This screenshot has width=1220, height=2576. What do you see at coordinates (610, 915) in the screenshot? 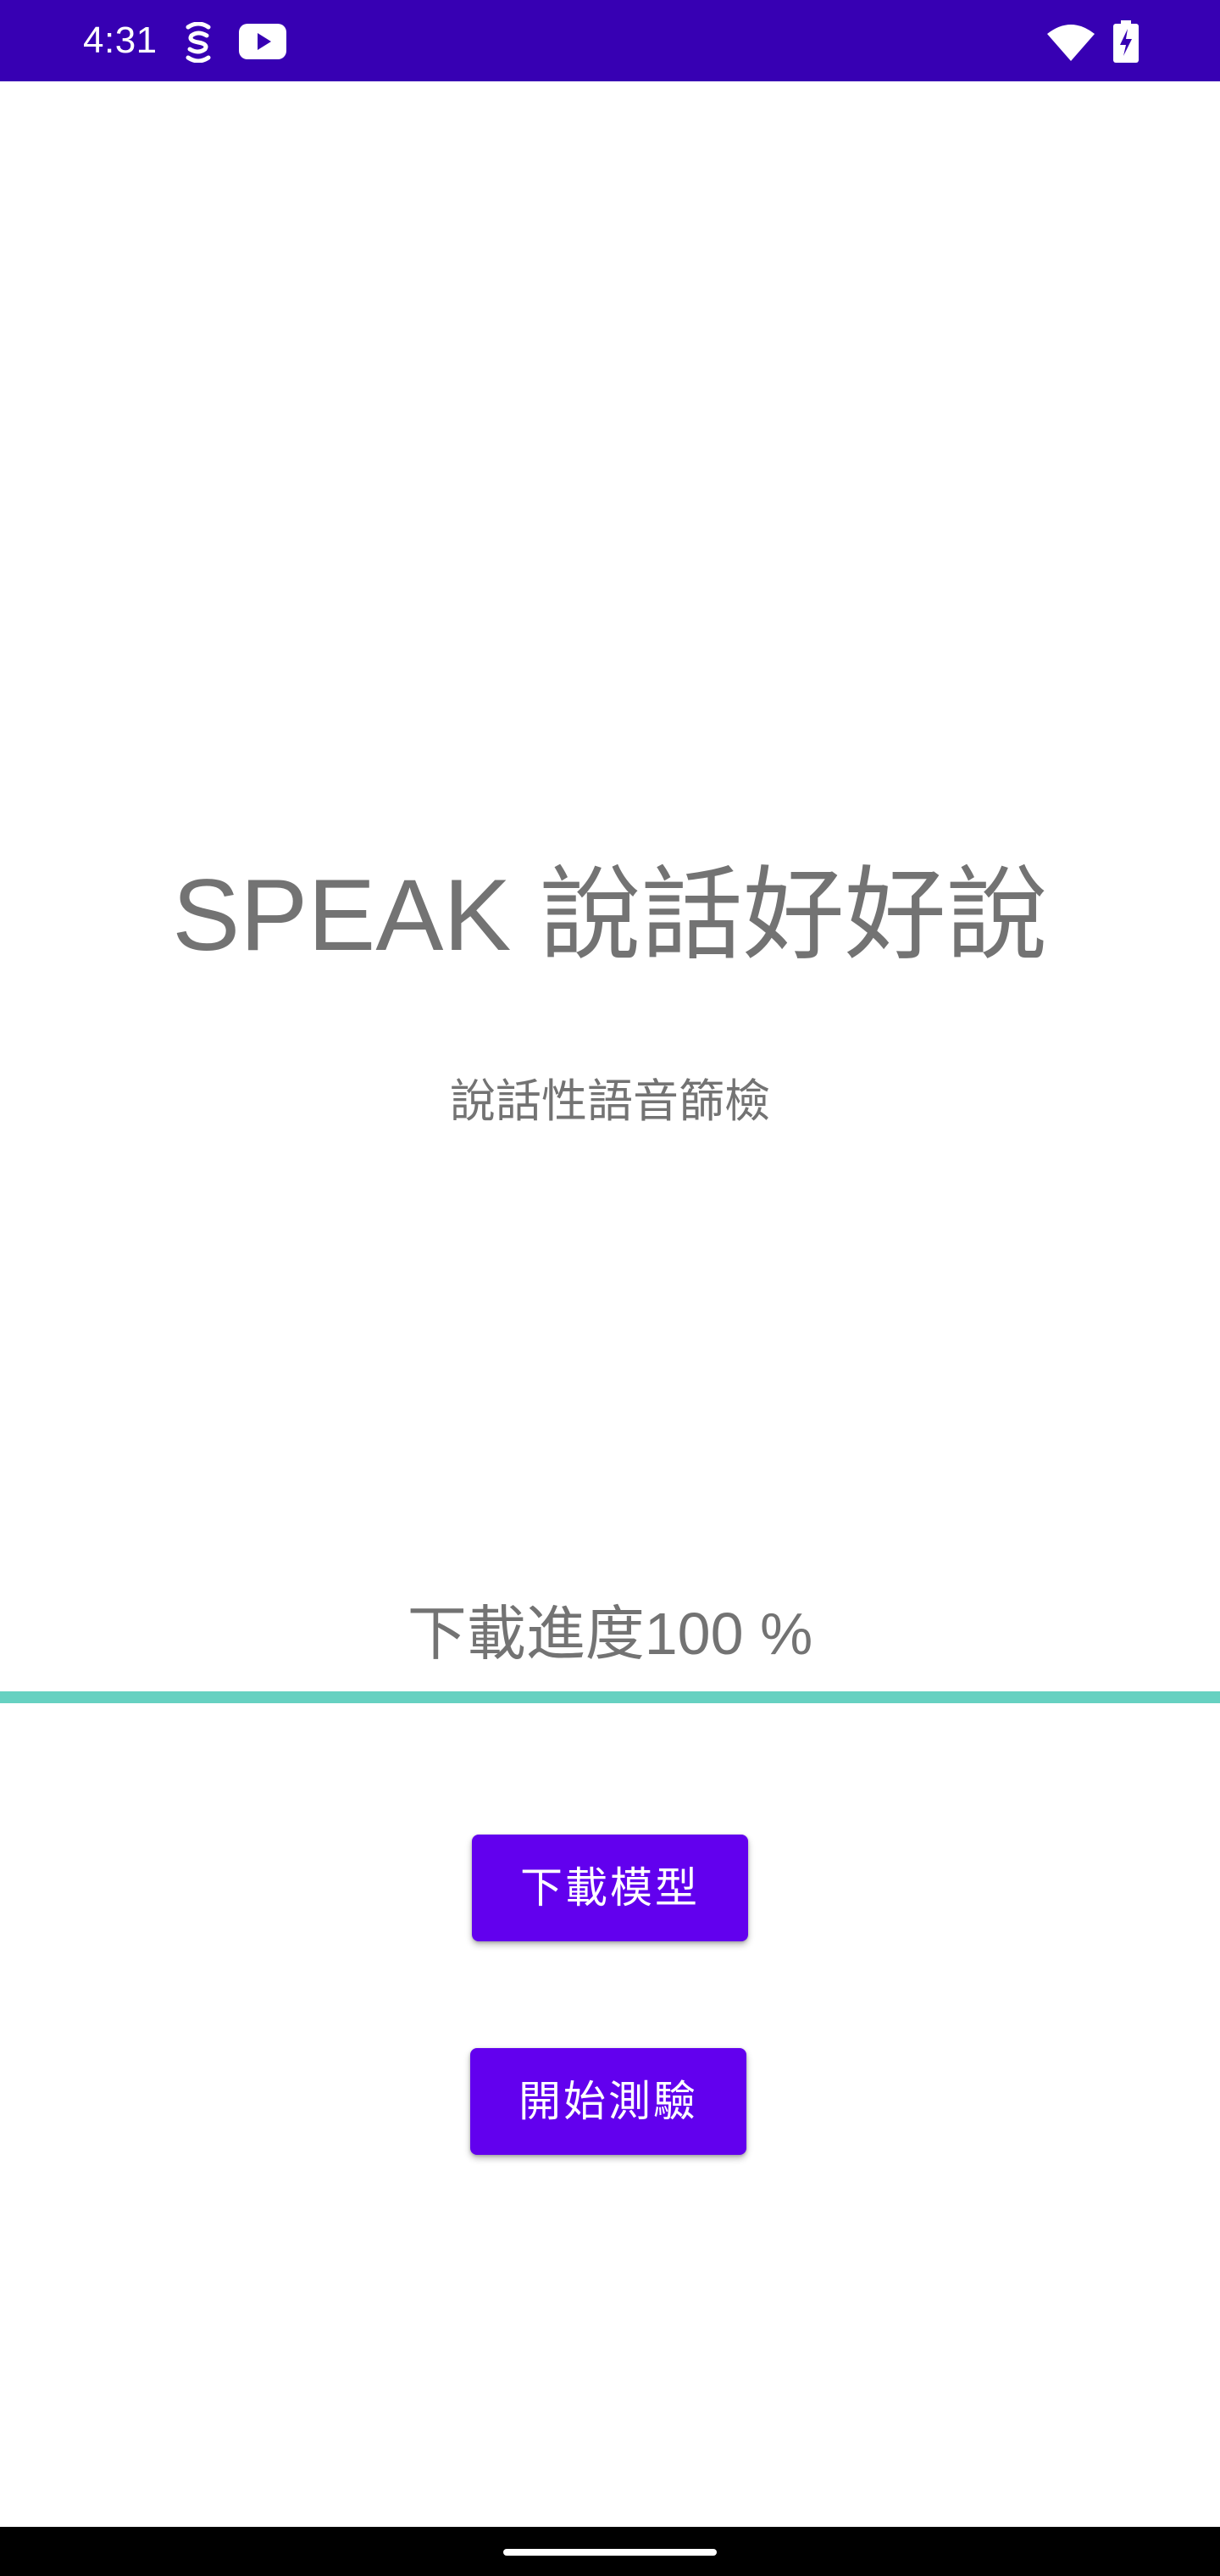
I see `app-title: SPEAK 說話好好說` at bounding box center [610, 915].